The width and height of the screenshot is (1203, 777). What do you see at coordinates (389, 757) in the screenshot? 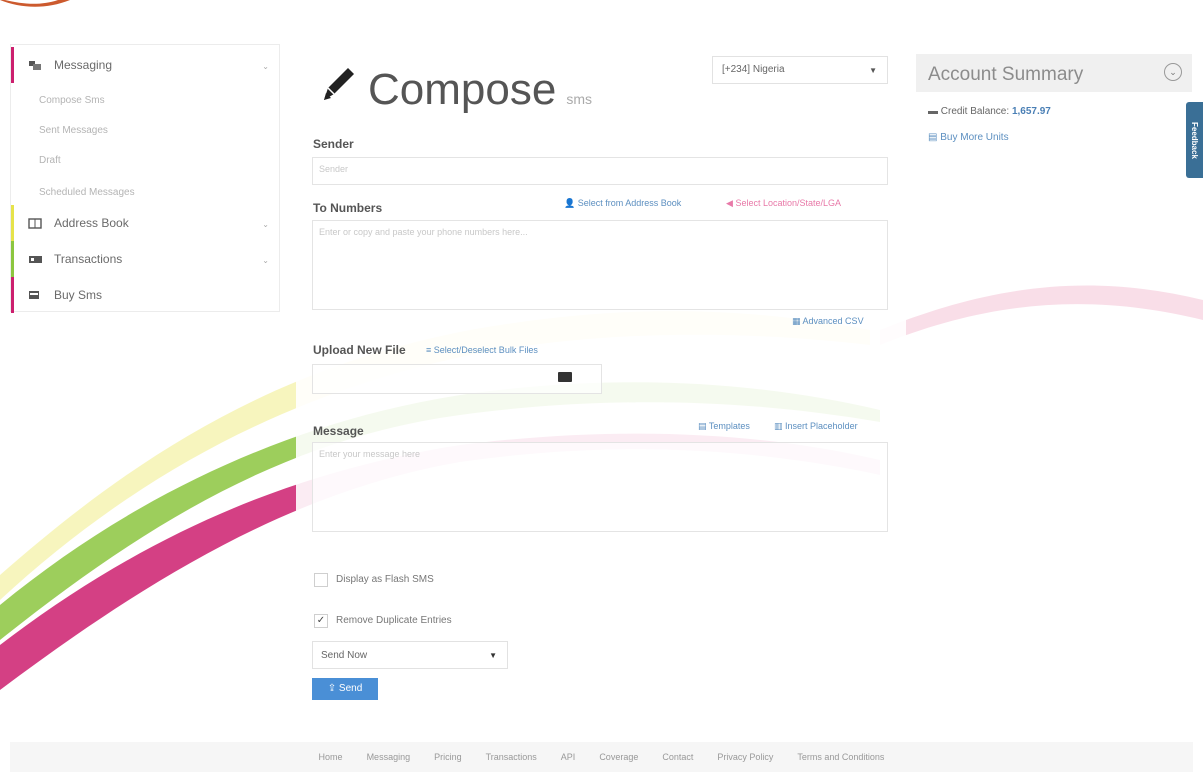
I see `footer-link-messaging: Messaging` at bounding box center [389, 757].